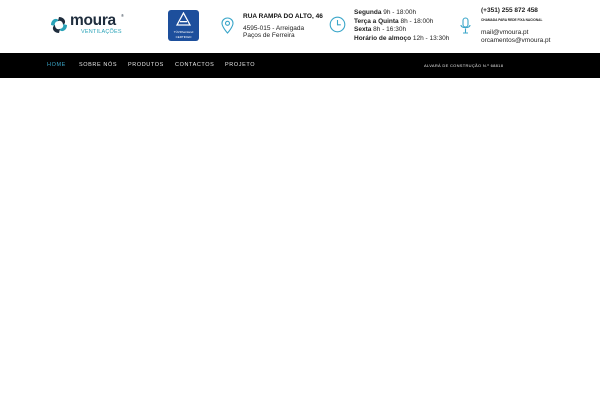 The image size is (600, 400). I want to click on hours-day: Sexta, so click(363, 29).